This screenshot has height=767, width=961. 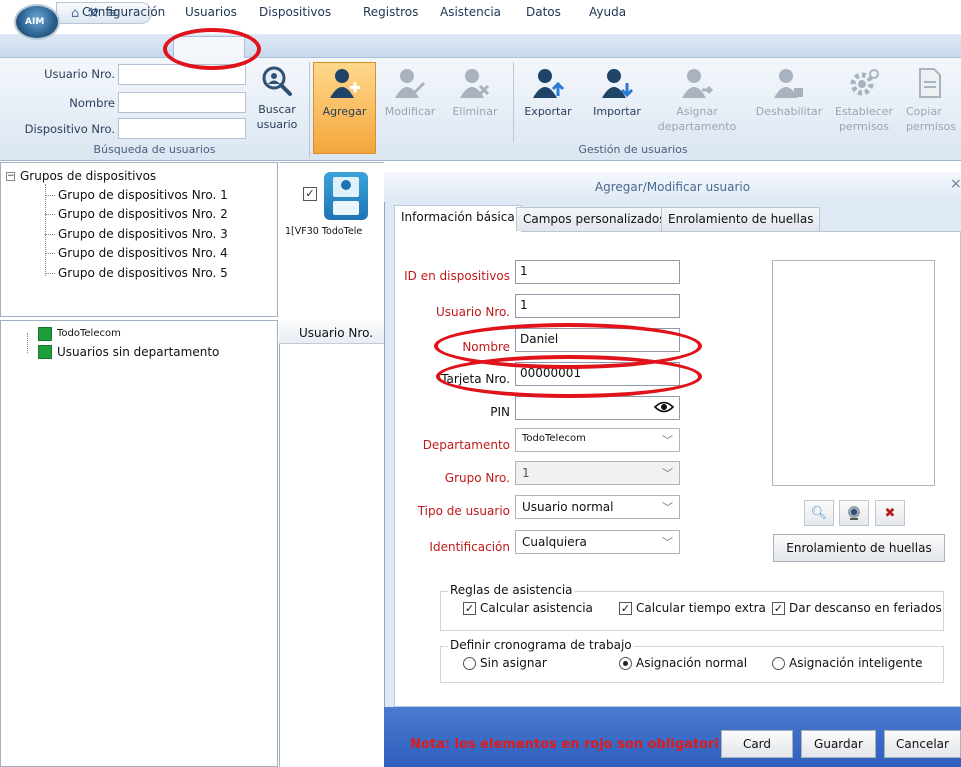 I want to click on delete-photo-button: ✖, so click(x=890, y=513).